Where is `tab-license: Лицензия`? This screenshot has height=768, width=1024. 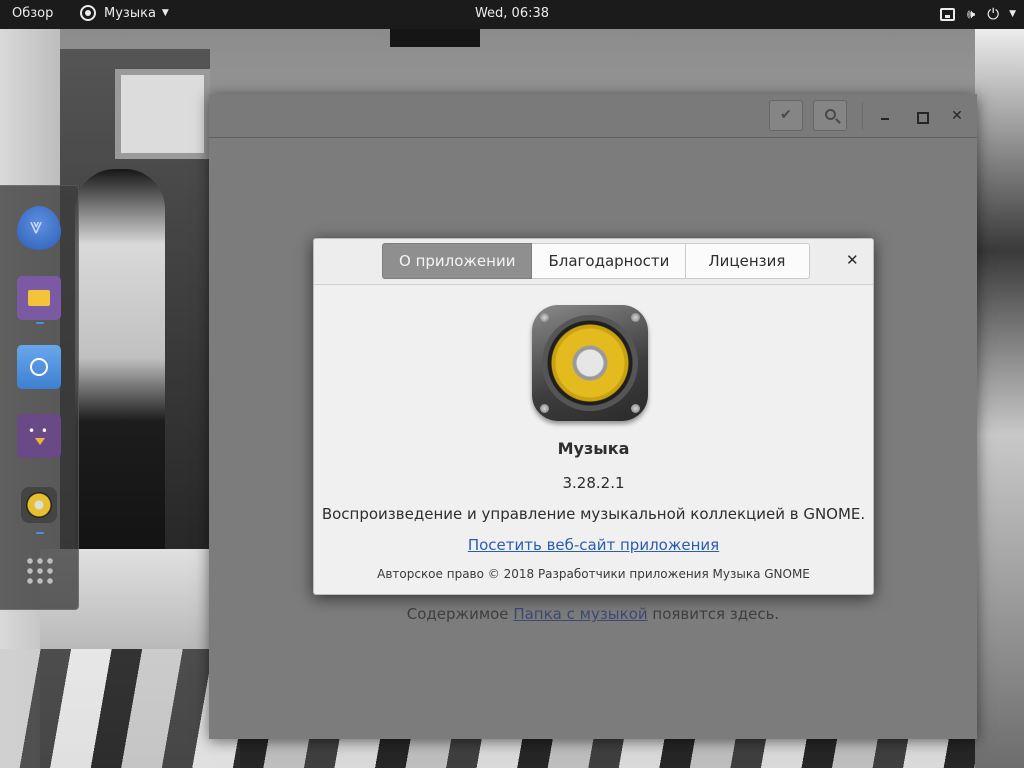
tab-license: Лицензия is located at coordinates (748, 261).